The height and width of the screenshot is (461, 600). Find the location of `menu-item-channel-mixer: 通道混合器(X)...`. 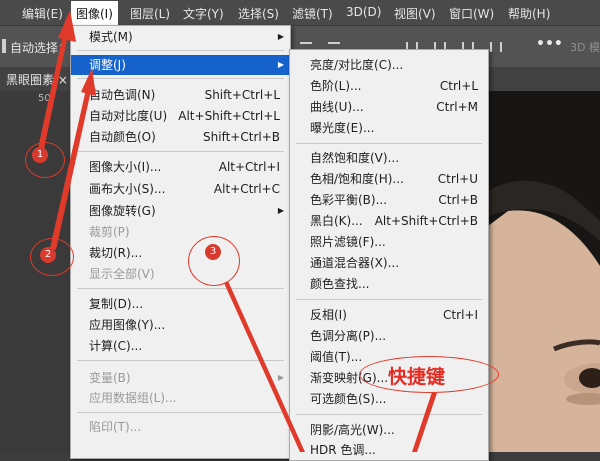

menu-item-channel-mixer: 通道混合器(X)... is located at coordinates (389, 263).